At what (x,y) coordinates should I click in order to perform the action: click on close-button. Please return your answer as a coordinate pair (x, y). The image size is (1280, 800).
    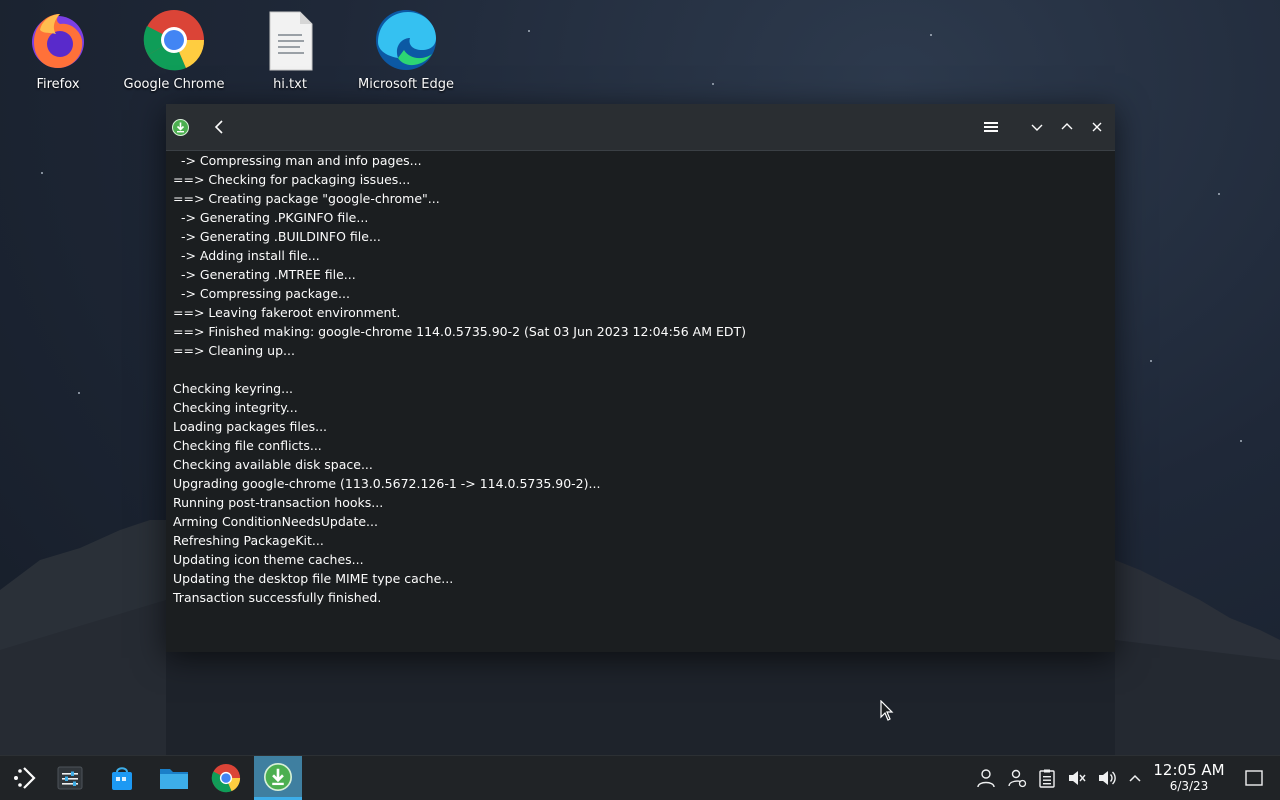
    Looking at the image, I should click on (1097, 127).